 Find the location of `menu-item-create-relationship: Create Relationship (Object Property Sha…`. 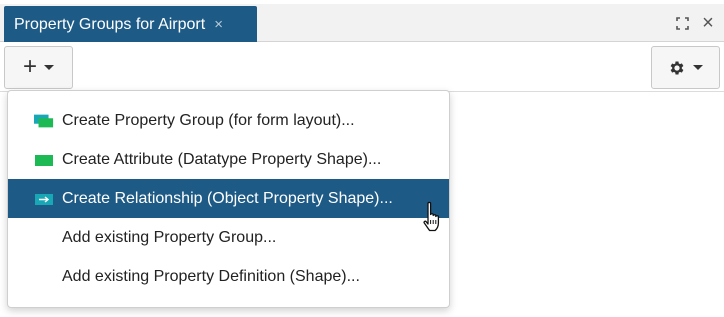

menu-item-create-relationship: Create Relationship (Object Property Sha… is located at coordinates (228, 198).